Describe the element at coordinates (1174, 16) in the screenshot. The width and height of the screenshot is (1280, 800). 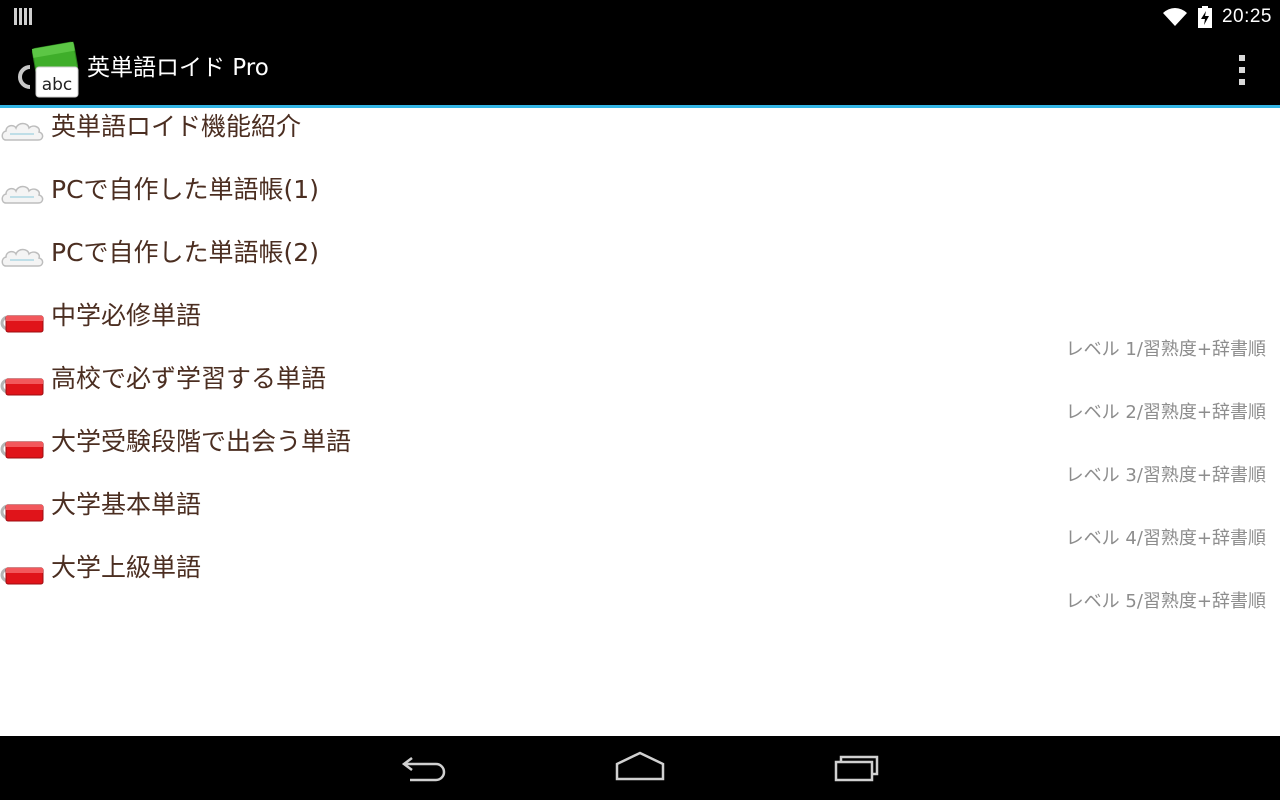
I see `wifi-icon` at that location.